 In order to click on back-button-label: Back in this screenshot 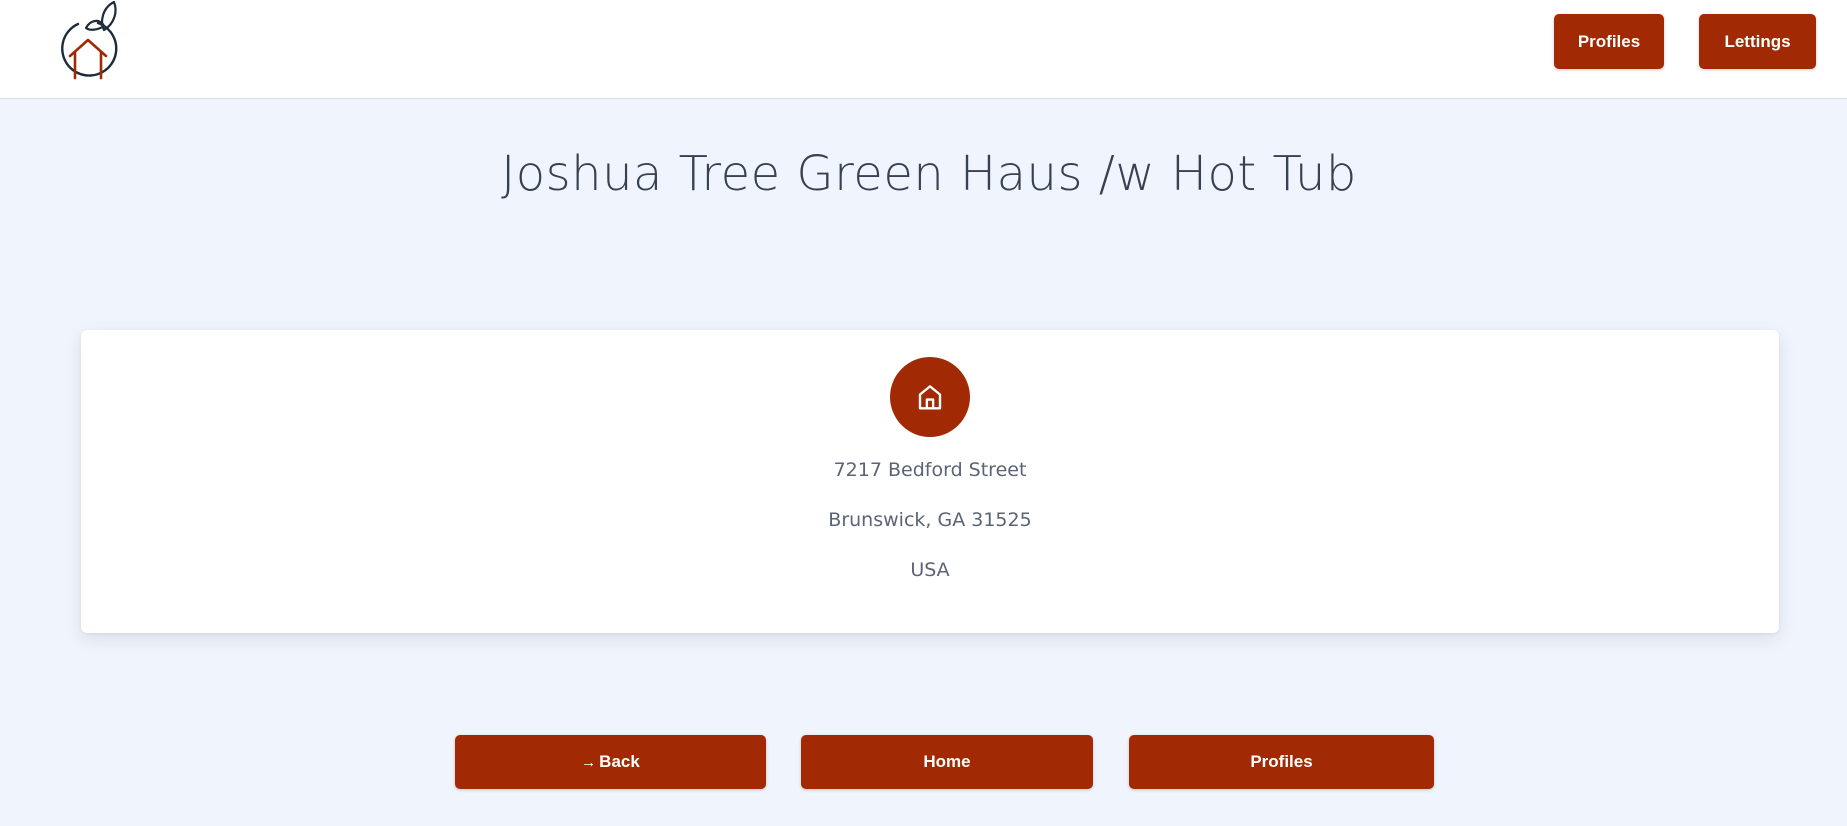, I will do `click(619, 761)`.